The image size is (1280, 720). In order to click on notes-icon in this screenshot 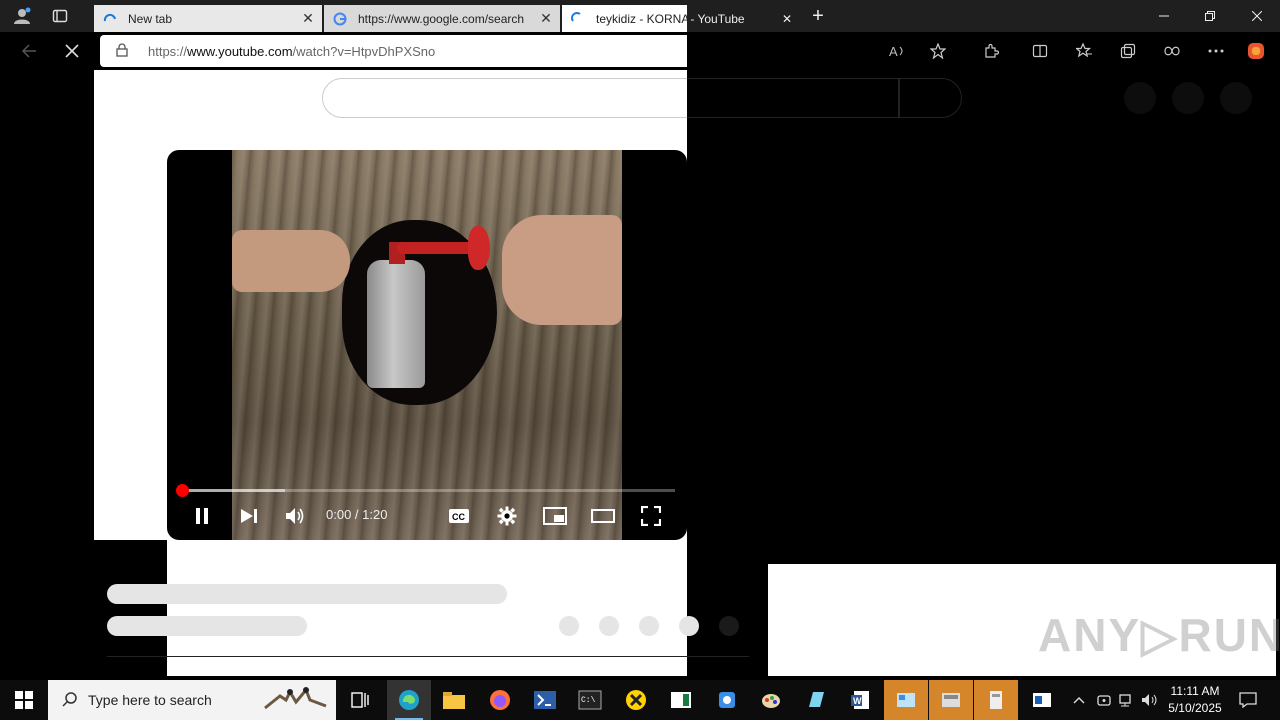, I will do `click(816, 700)`.